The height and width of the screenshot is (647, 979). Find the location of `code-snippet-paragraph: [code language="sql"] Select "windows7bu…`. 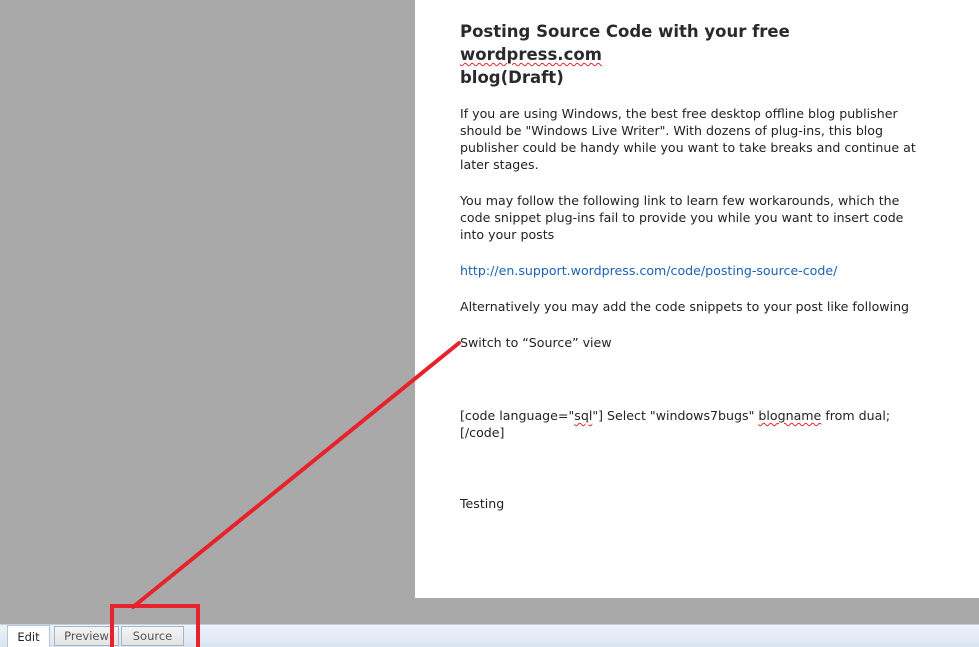

code-snippet-paragraph: [code language="sql"] Select "windows7bu… is located at coordinates (695, 424).